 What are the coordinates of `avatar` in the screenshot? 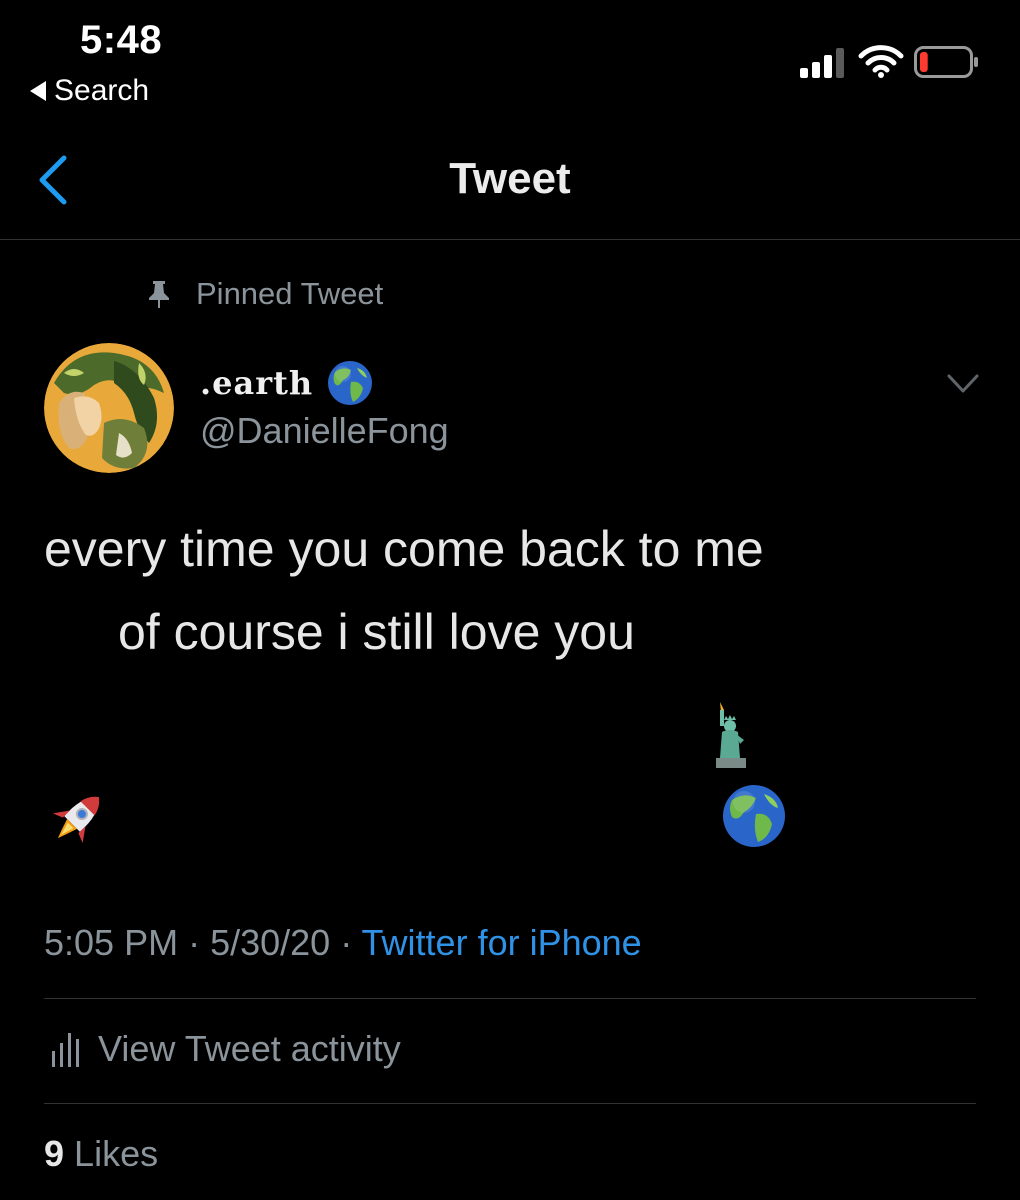 It's located at (109, 408).